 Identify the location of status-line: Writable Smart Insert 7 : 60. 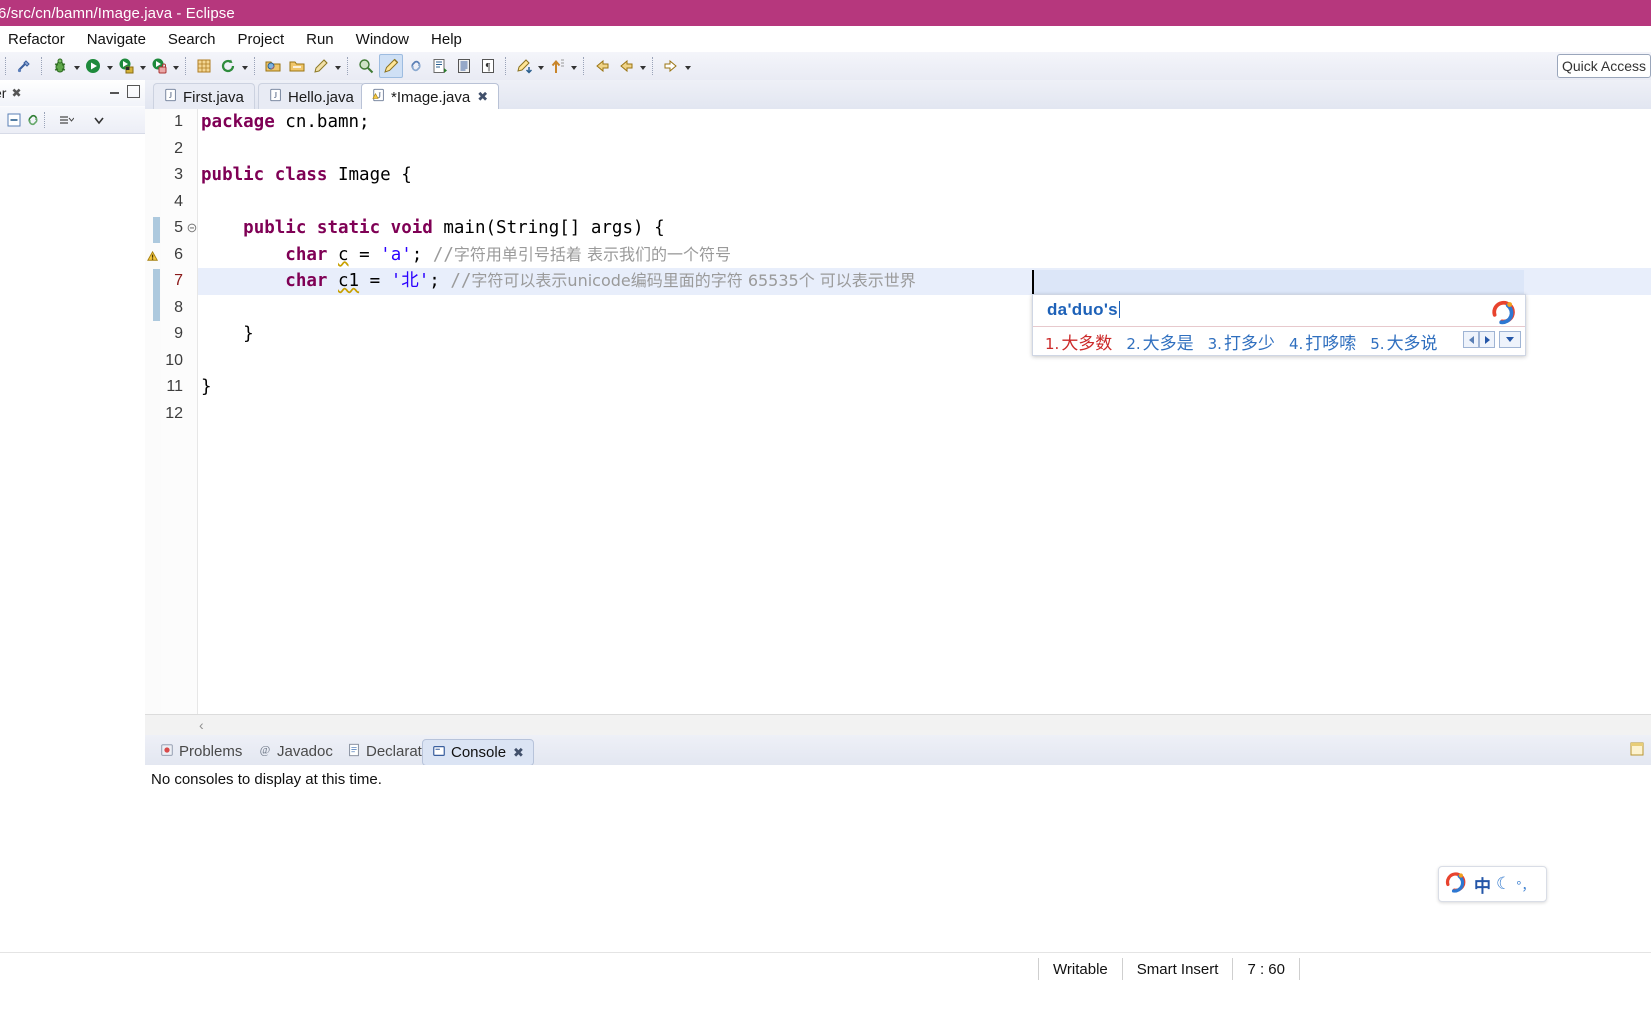
(825, 969).